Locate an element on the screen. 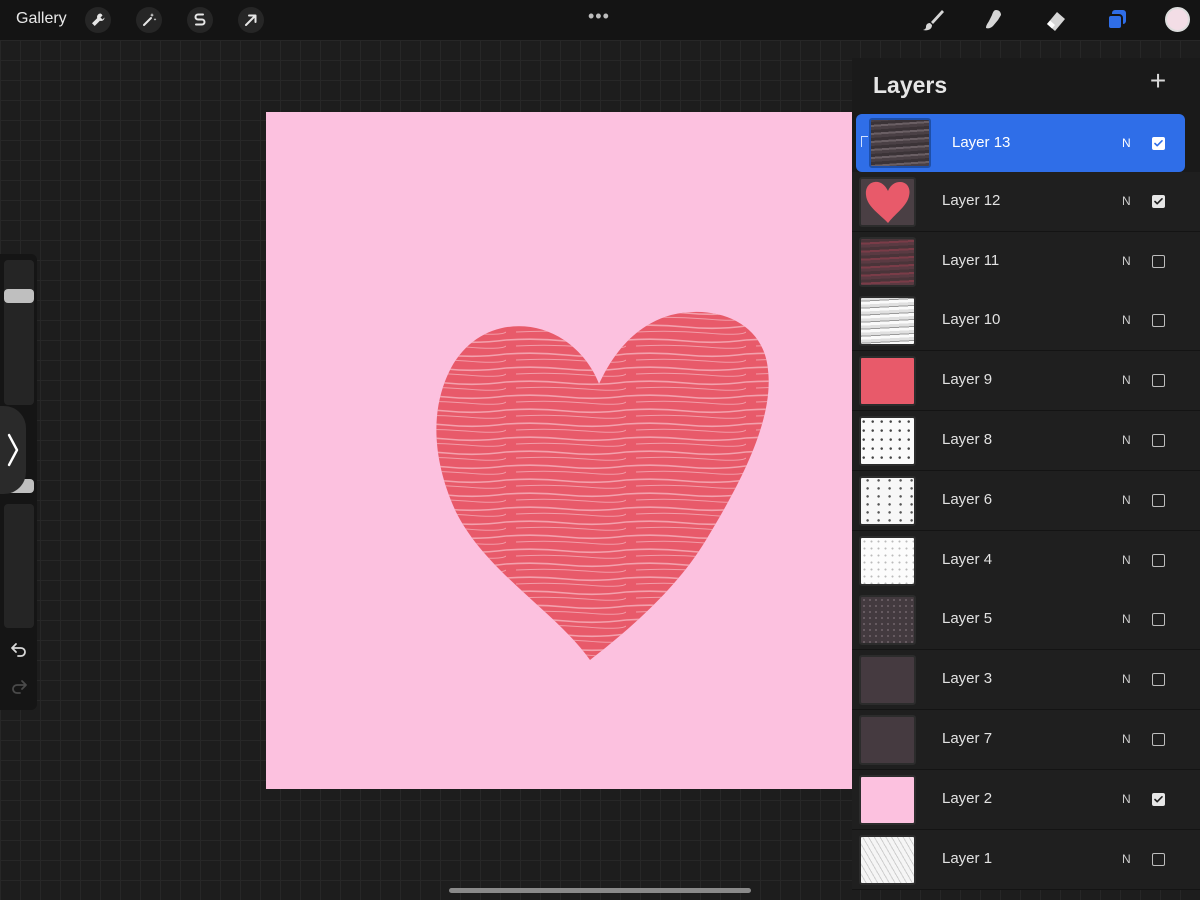  layer-name-label: Layer 7 is located at coordinates (967, 738).